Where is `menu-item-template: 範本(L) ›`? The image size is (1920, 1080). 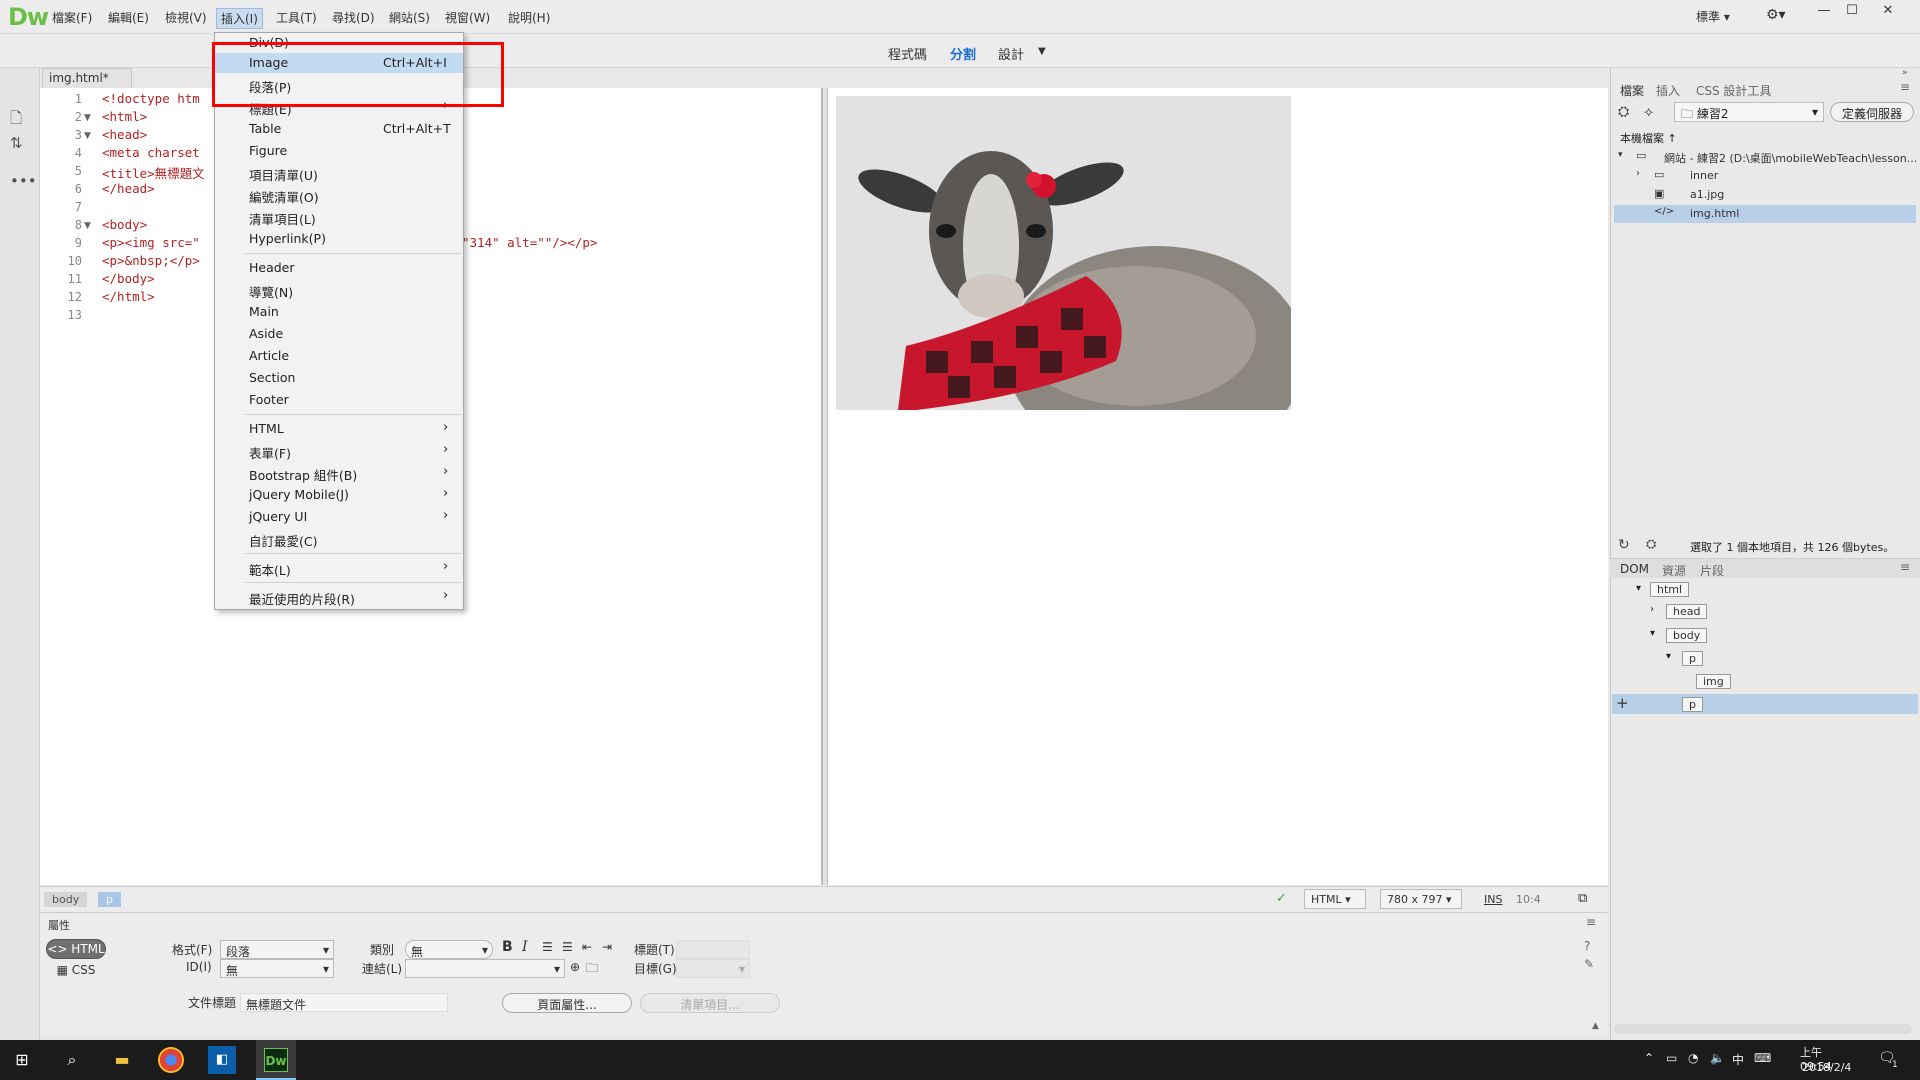 menu-item-template: 範本(L) › is located at coordinates (339, 568).